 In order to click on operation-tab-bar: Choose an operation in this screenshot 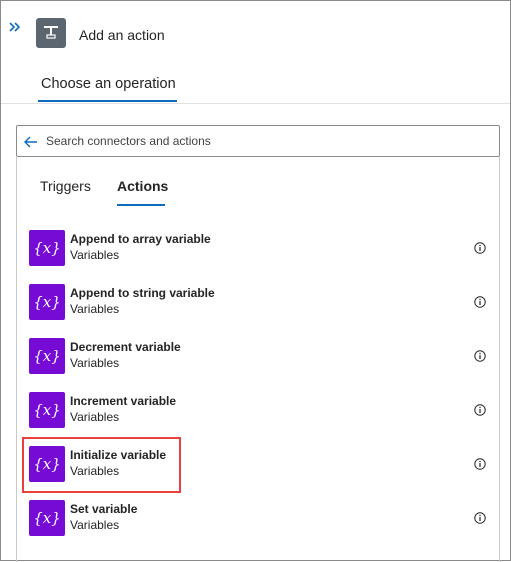, I will do `click(255, 82)`.